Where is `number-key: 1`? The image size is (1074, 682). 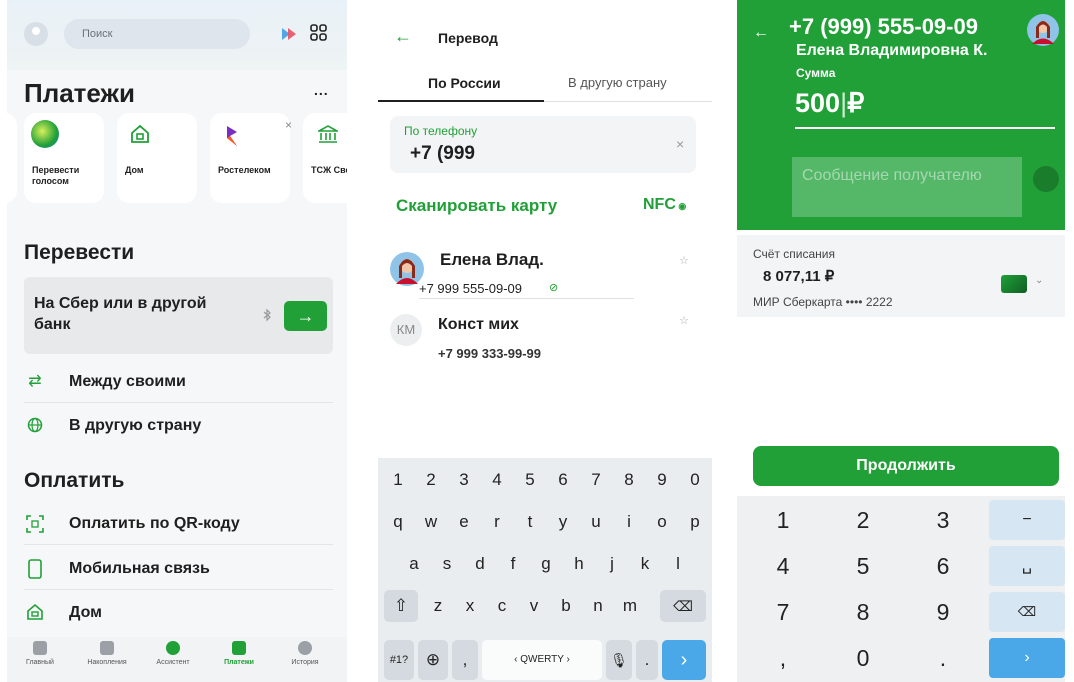 number-key: 1 is located at coordinates (398, 480).